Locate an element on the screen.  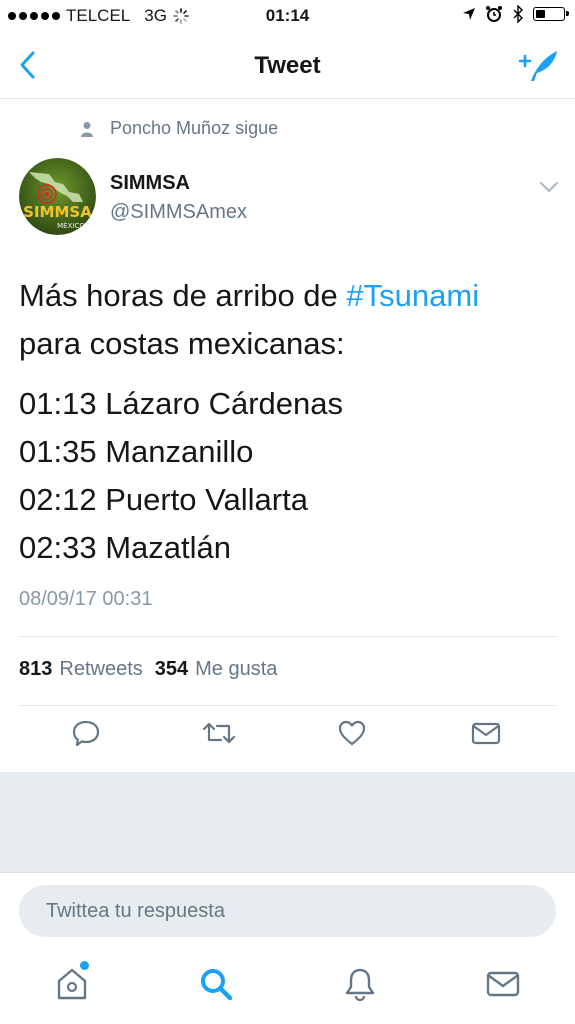
tab-notifications is located at coordinates (360, 986).